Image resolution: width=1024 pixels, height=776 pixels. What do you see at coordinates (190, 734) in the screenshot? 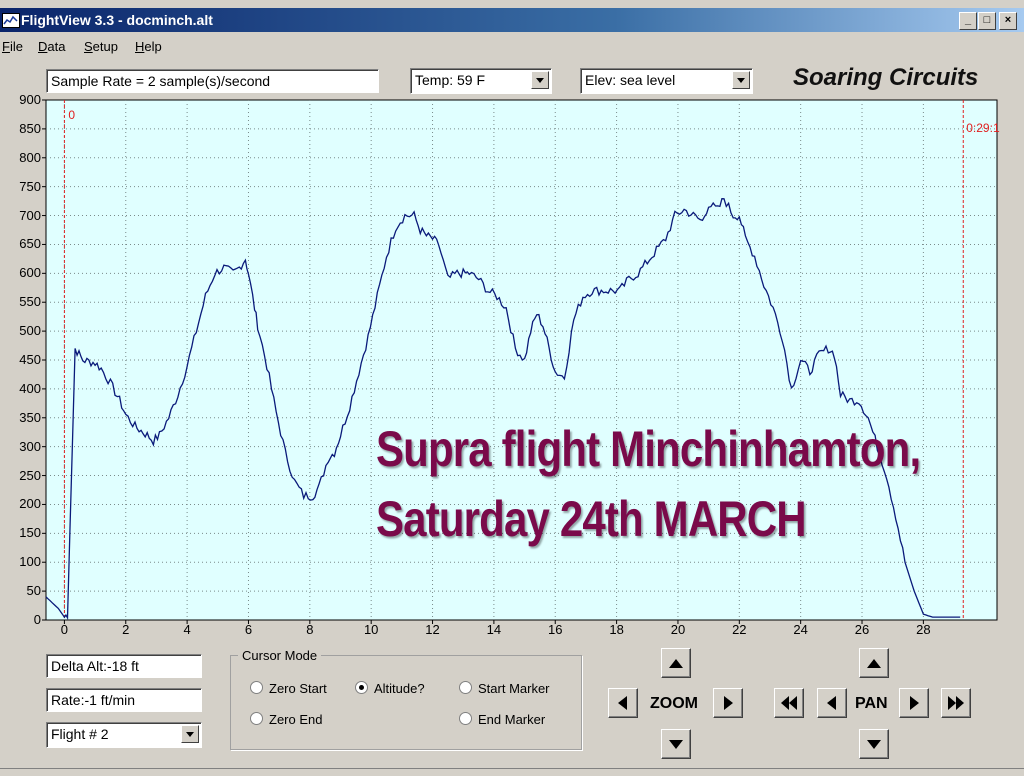
I see `chevron-down-icon` at bounding box center [190, 734].